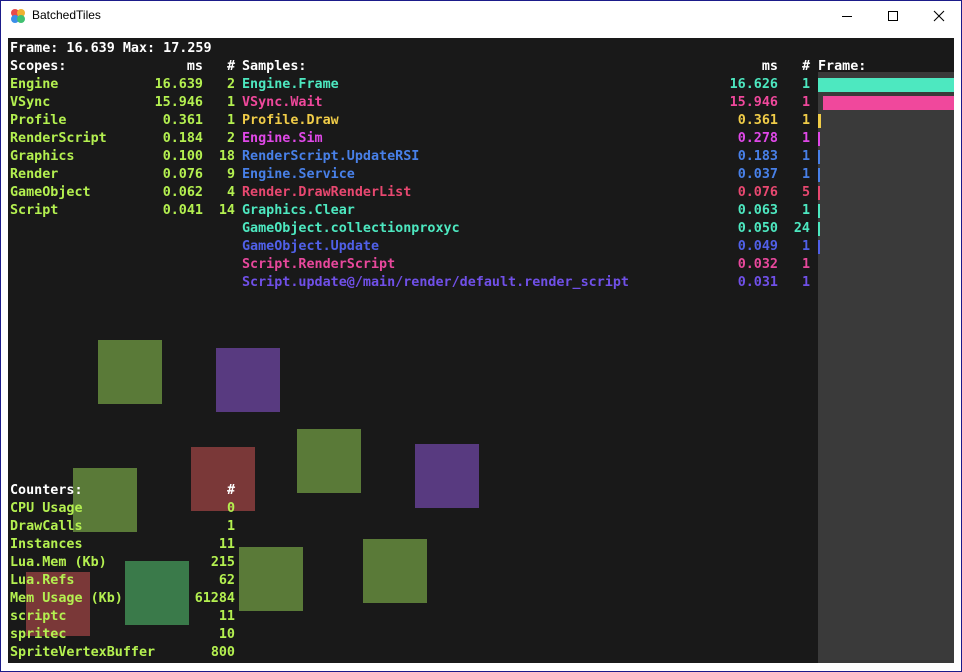  I want to click on scope-ms: 0.184, so click(182, 138).